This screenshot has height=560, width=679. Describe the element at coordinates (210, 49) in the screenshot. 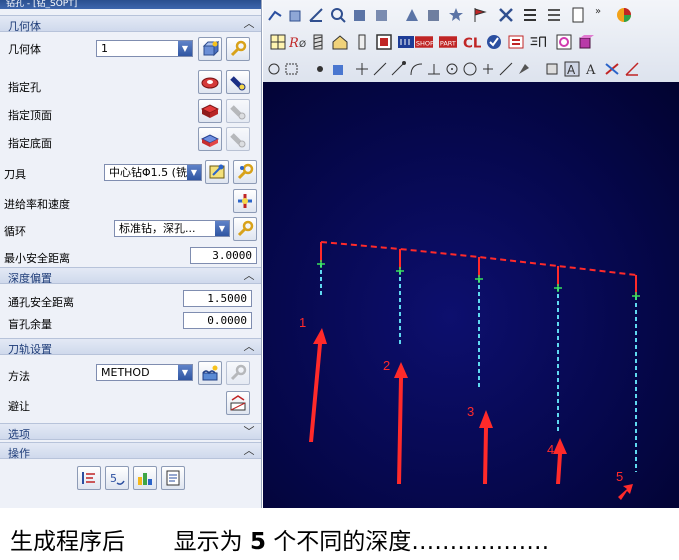

I see `new-geometry-button` at that location.